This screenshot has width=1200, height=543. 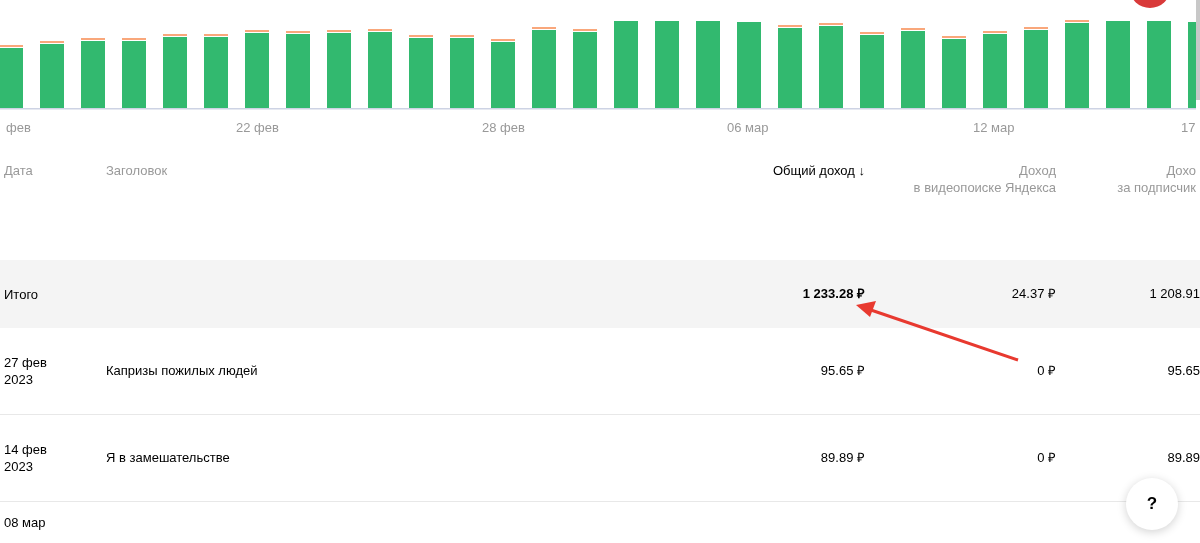 I want to click on axis-label: 17, so click(x=1188, y=128).